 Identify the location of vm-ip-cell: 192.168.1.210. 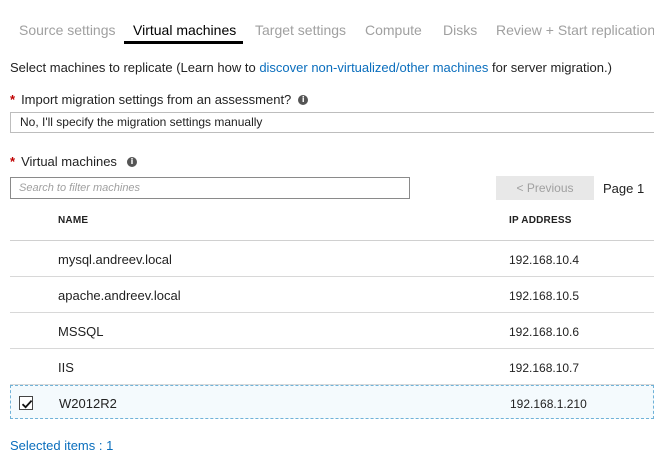
(548, 404).